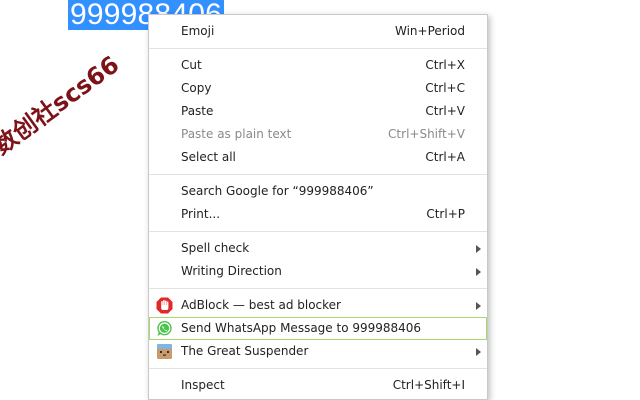 The image size is (640, 400). What do you see at coordinates (236, 134) in the screenshot?
I see `menu-item-label: Paste as plain text` at bounding box center [236, 134].